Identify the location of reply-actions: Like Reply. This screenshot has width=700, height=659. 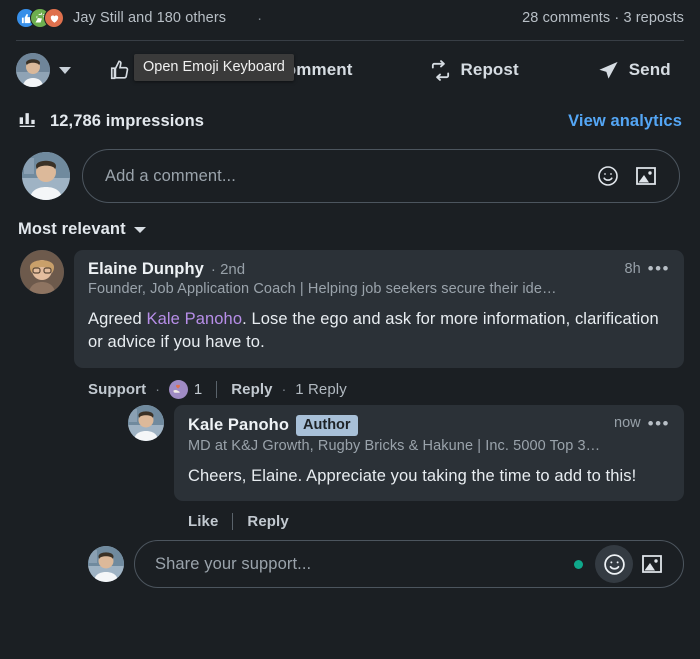
(429, 516).